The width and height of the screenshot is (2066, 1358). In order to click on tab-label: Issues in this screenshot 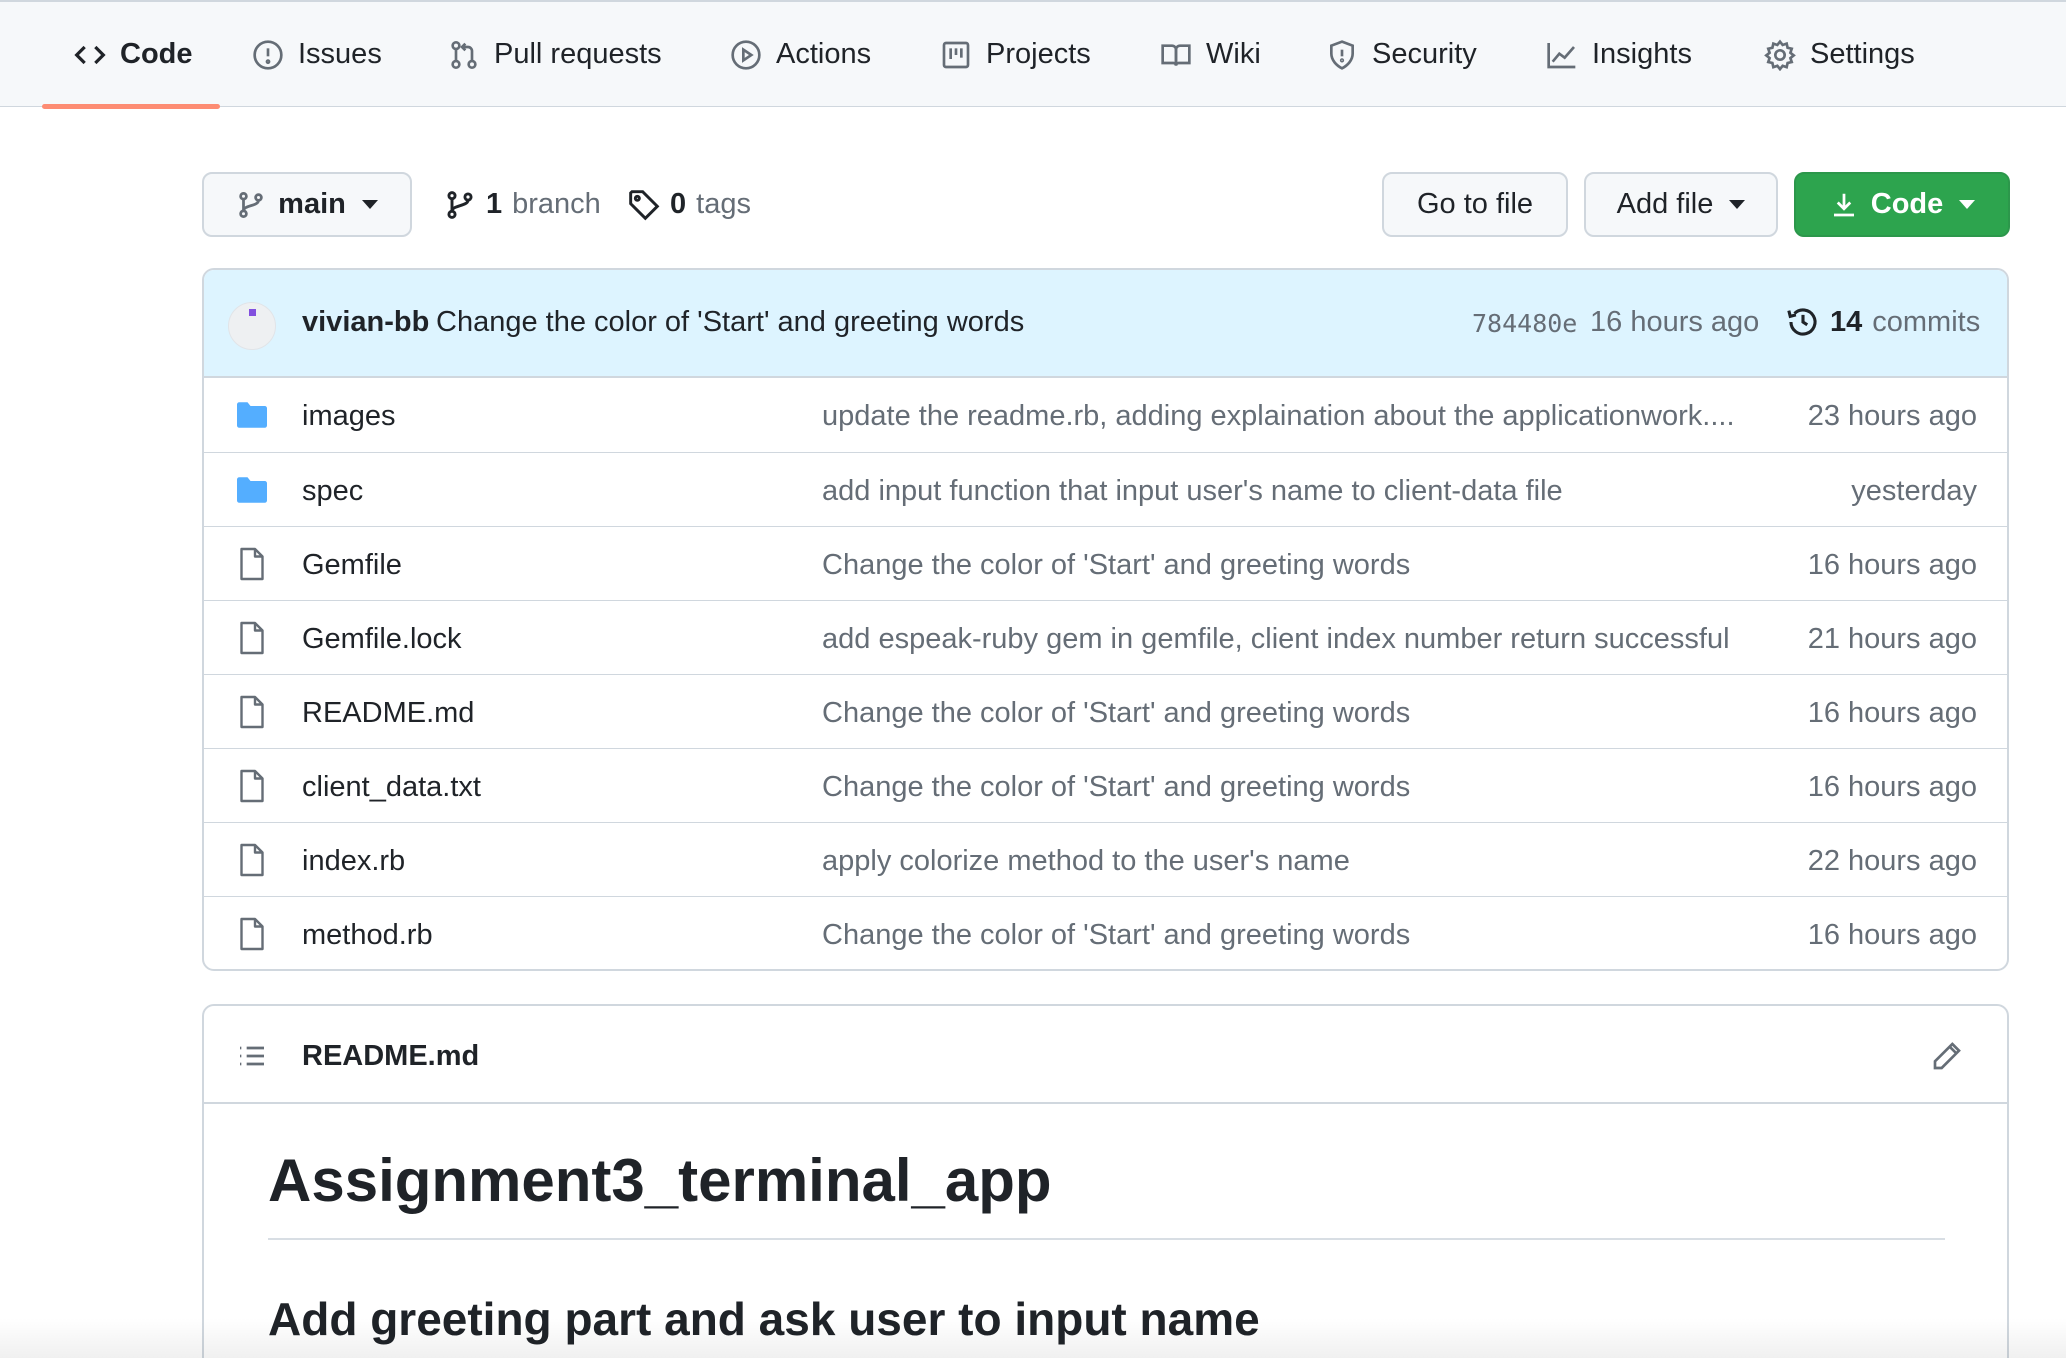, I will do `click(340, 54)`.